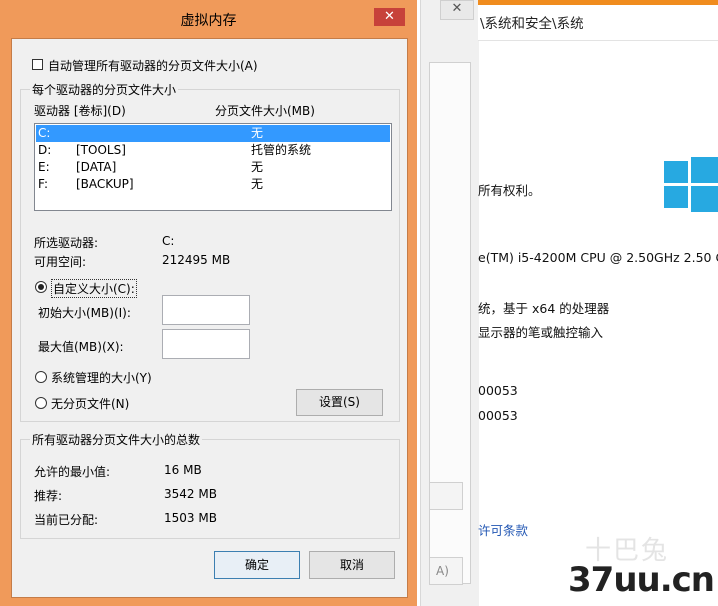  Describe the element at coordinates (101, 377) in the screenshot. I see `system-managed-label: 系统管理的大小(Y)` at that location.